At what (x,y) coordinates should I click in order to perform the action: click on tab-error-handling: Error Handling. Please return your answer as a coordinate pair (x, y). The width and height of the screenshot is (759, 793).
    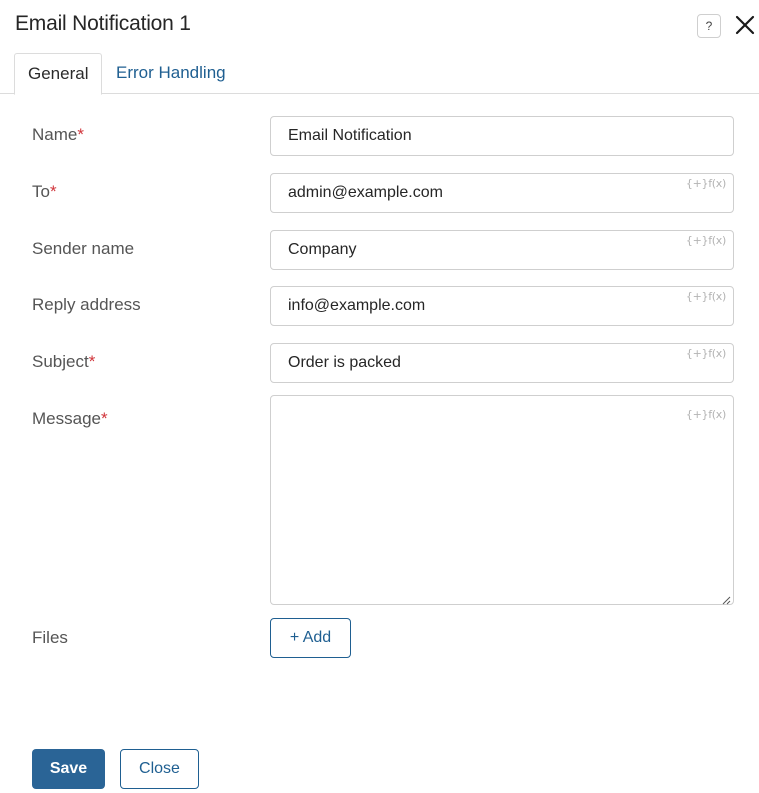
    Looking at the image, I should click on (171, 73).